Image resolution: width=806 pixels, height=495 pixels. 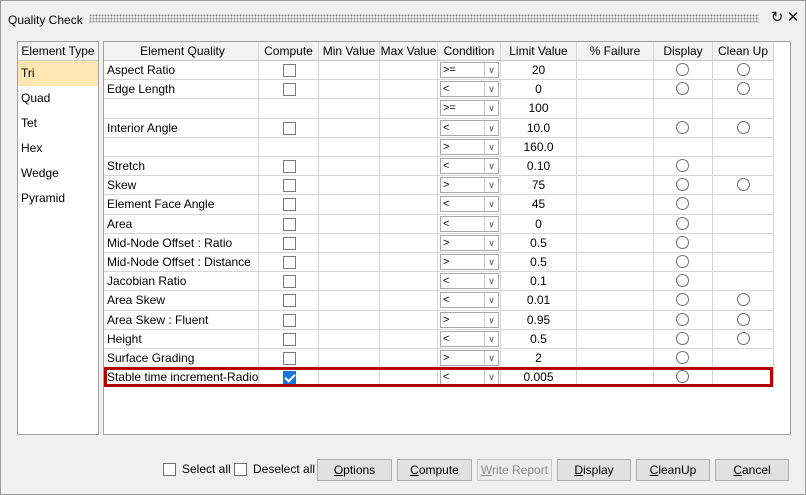 What do you see at coordinates (752, 470) in the screenshot?
I see `cancel-button: Cancel` at bounding box center [752, 470].